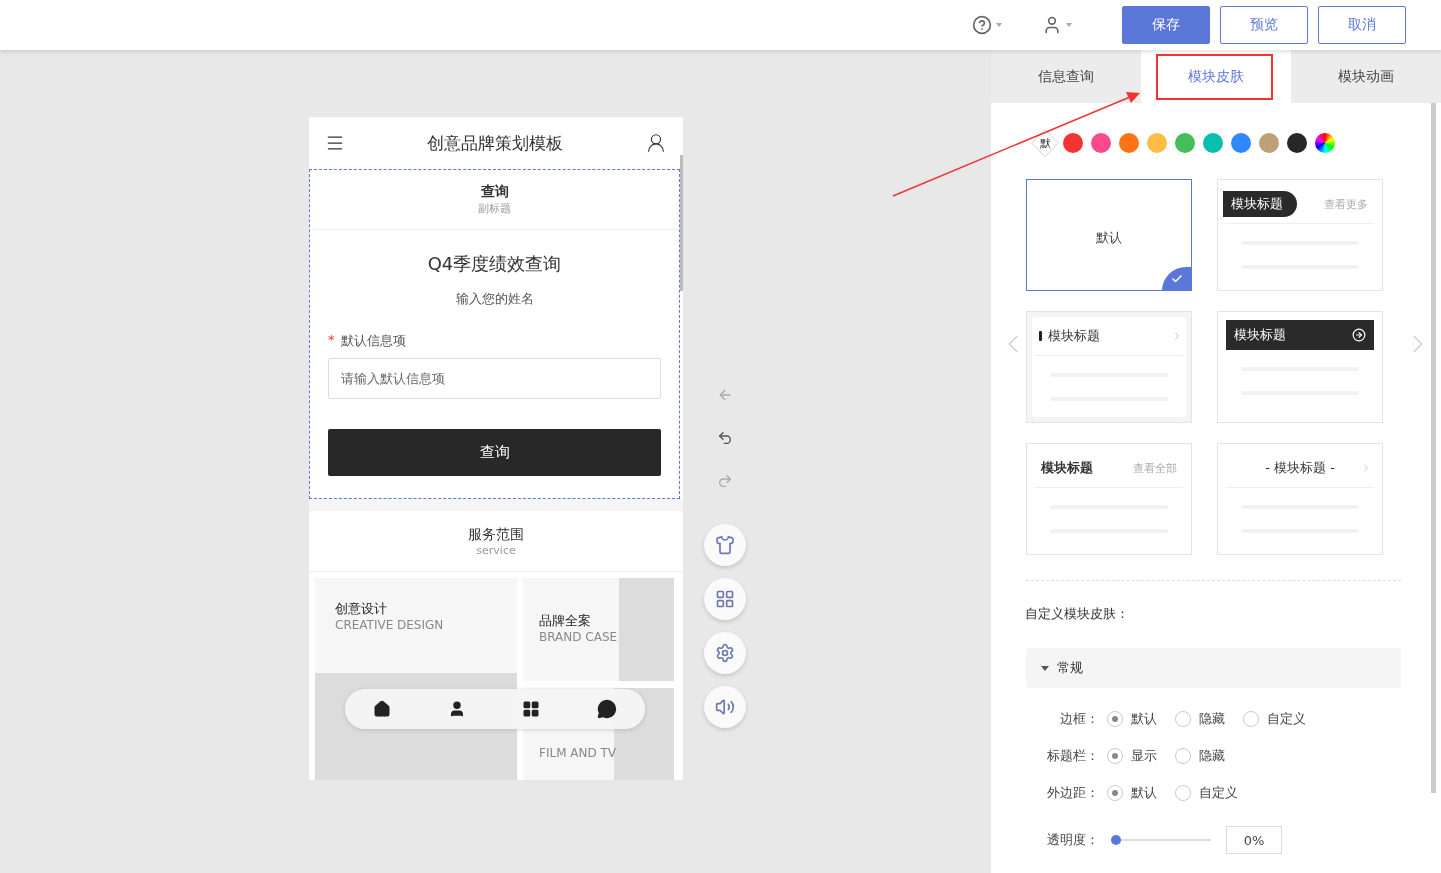 This screenshot has height=873, width=1441. Describe the element at coordinates (606, 709) in the screenshot. I see `chat-icon` at that location.